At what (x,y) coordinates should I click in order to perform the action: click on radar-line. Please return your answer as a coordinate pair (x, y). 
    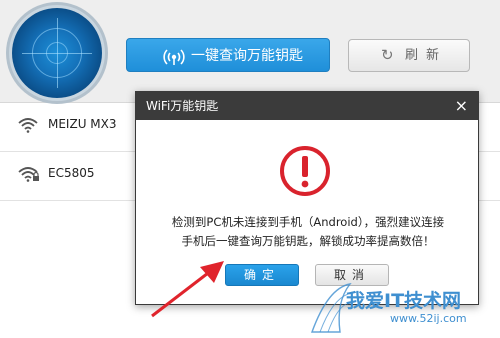
    Looking at the image, I should click on (57, 53).